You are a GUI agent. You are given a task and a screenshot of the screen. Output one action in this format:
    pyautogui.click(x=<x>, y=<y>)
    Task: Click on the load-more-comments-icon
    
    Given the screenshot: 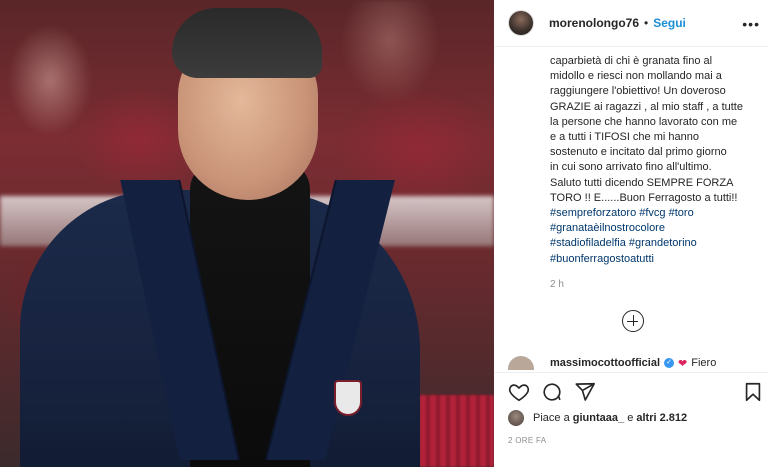 What is the action you would take?
    pyautogui.click(x=633, y=321)
    